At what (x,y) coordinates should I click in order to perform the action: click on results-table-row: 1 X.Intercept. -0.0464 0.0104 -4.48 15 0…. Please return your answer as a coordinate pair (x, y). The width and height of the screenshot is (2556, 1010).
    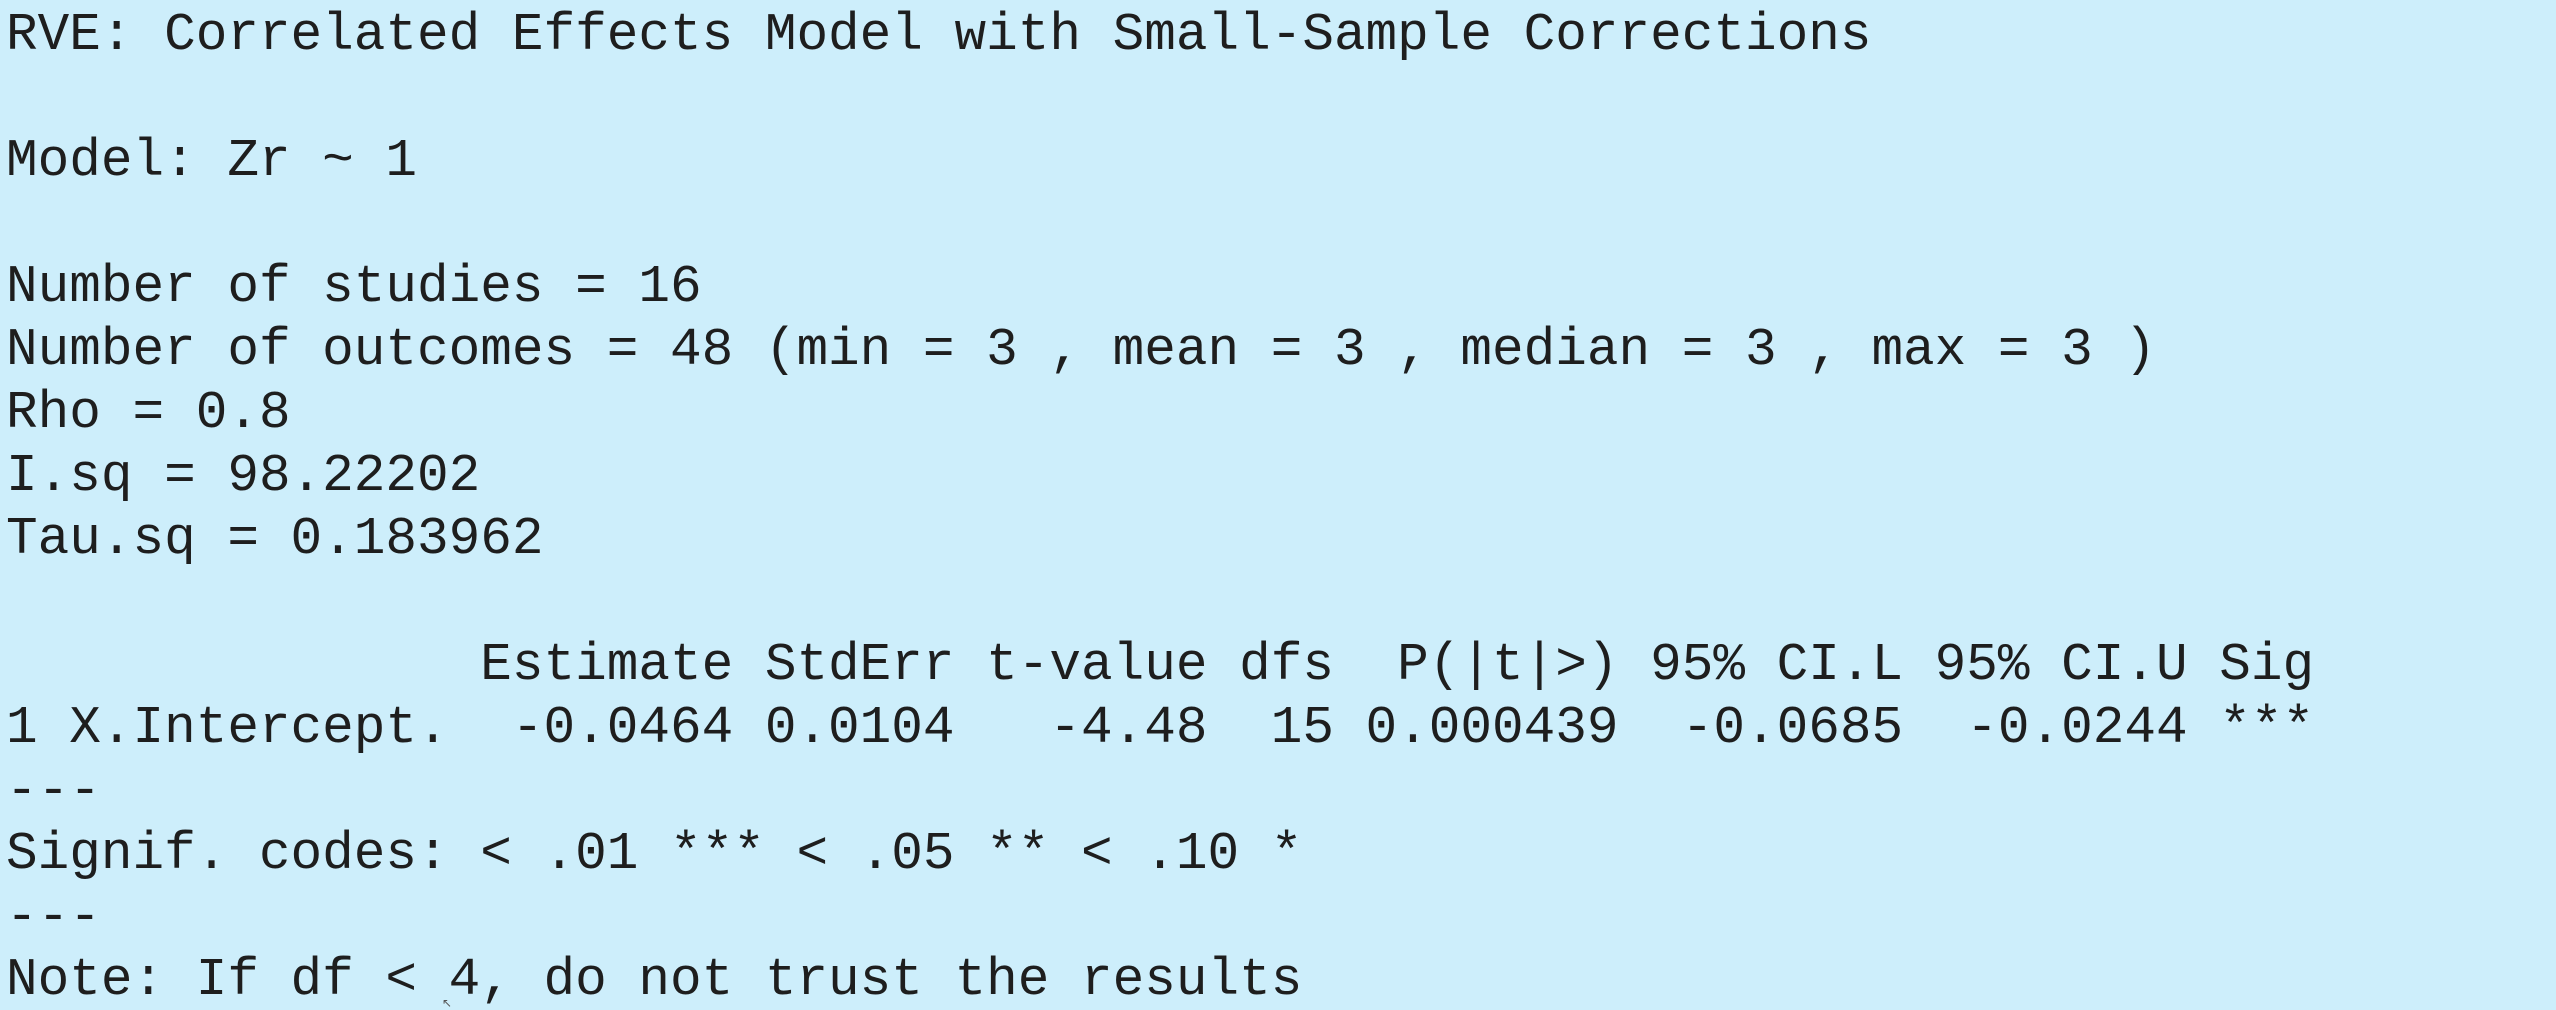
    Looking at the image, I should click on (1160, 728).